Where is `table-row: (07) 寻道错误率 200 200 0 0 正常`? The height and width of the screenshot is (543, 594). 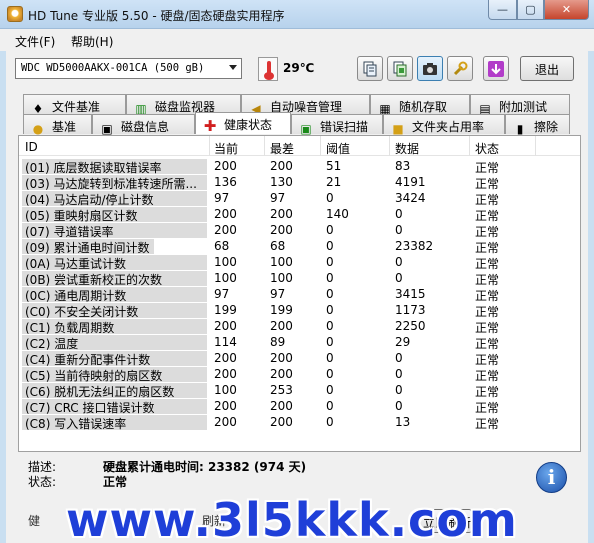 table-row: (07) 寻道错误率 200 200 0 0 正常 is located at coordinates (299, 230).